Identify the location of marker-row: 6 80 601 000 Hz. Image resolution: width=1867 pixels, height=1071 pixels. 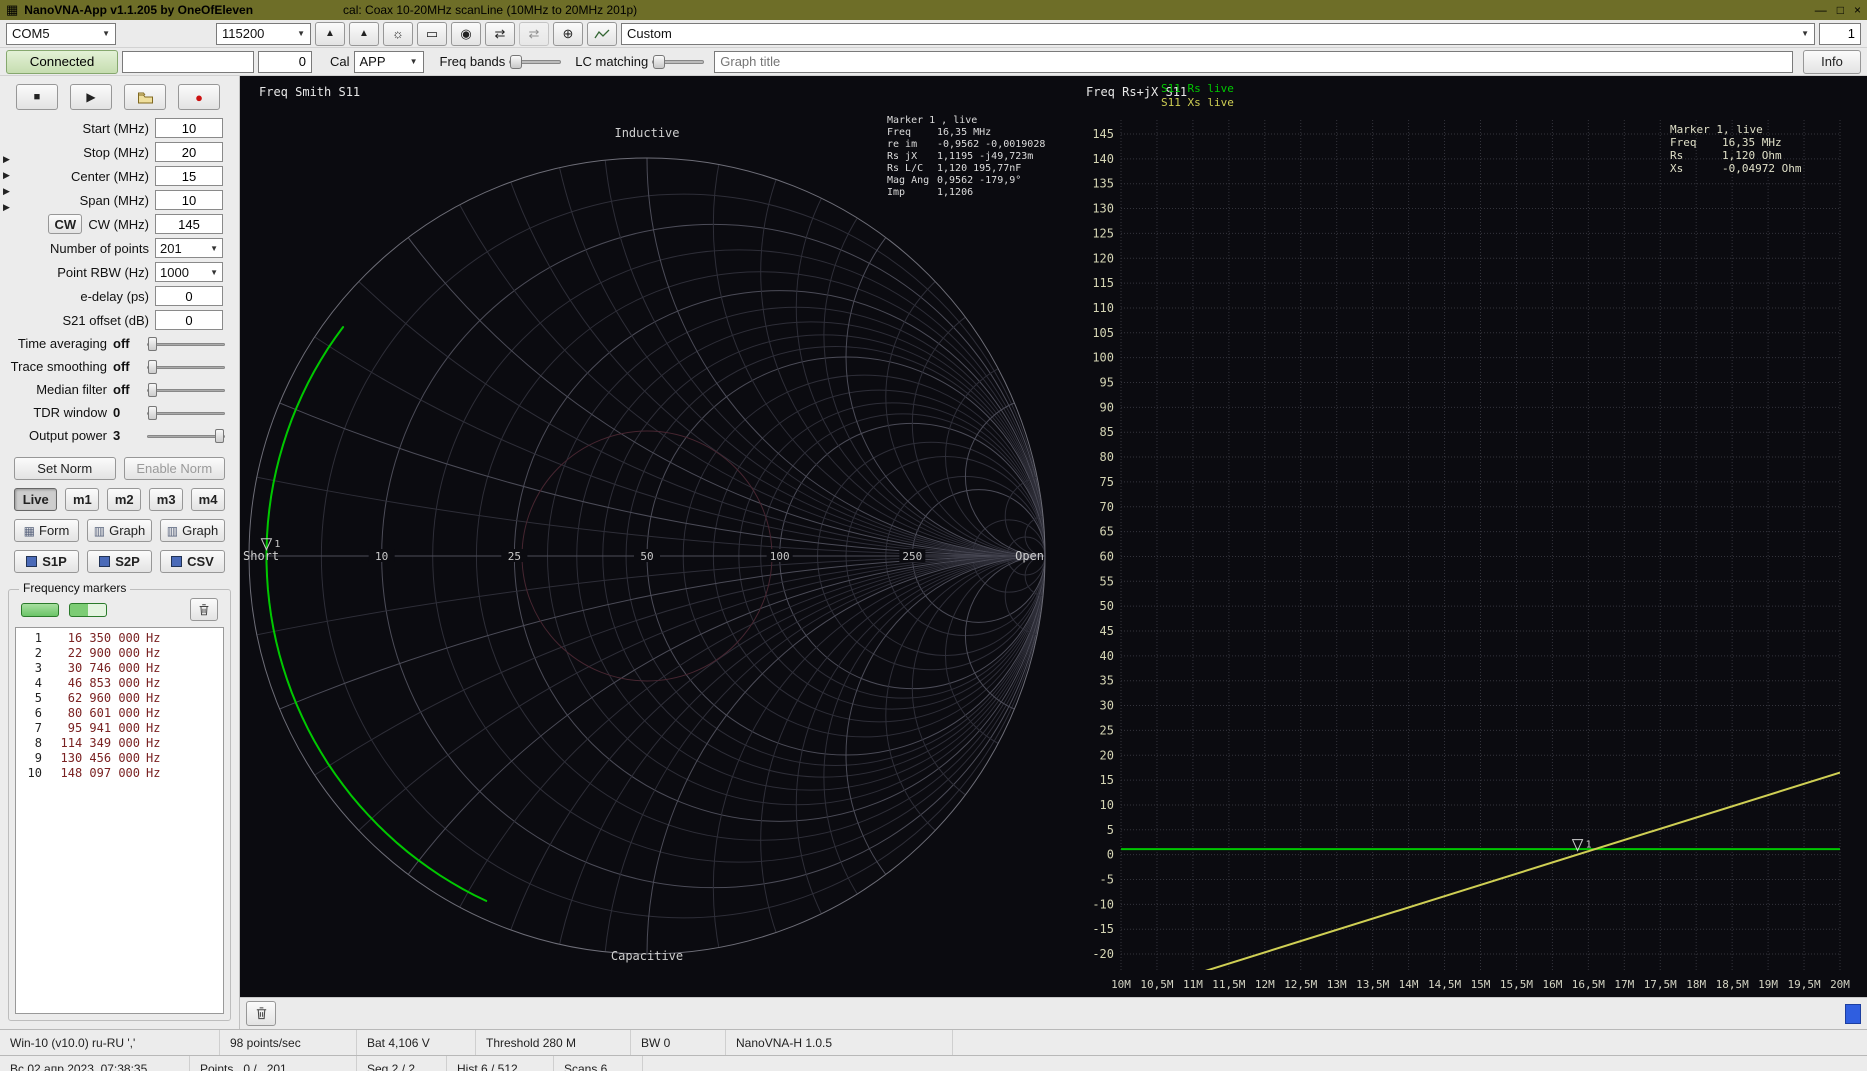
(119, 713).